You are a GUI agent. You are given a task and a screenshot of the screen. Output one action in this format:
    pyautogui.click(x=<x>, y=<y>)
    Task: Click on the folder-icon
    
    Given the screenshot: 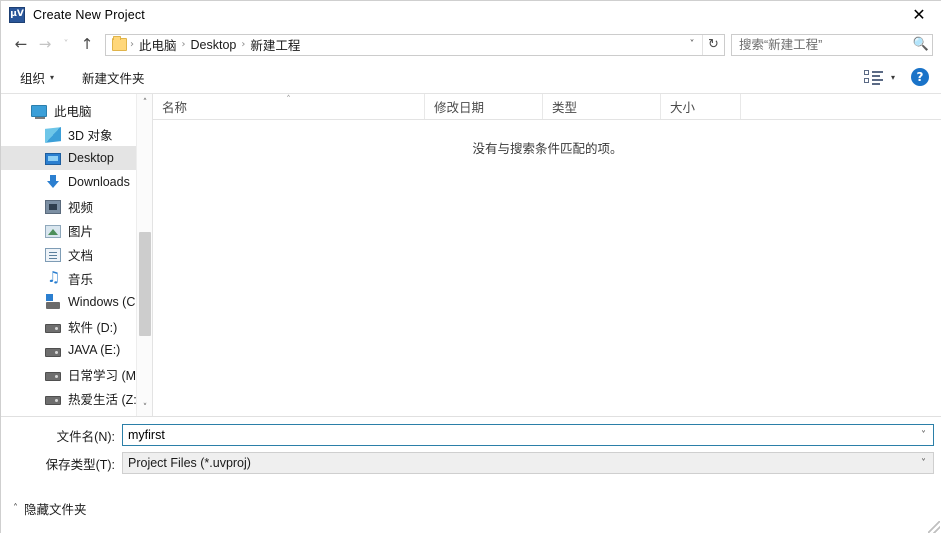 What is the action you would take?
    pyautogui.click(x=119, y=43)
    